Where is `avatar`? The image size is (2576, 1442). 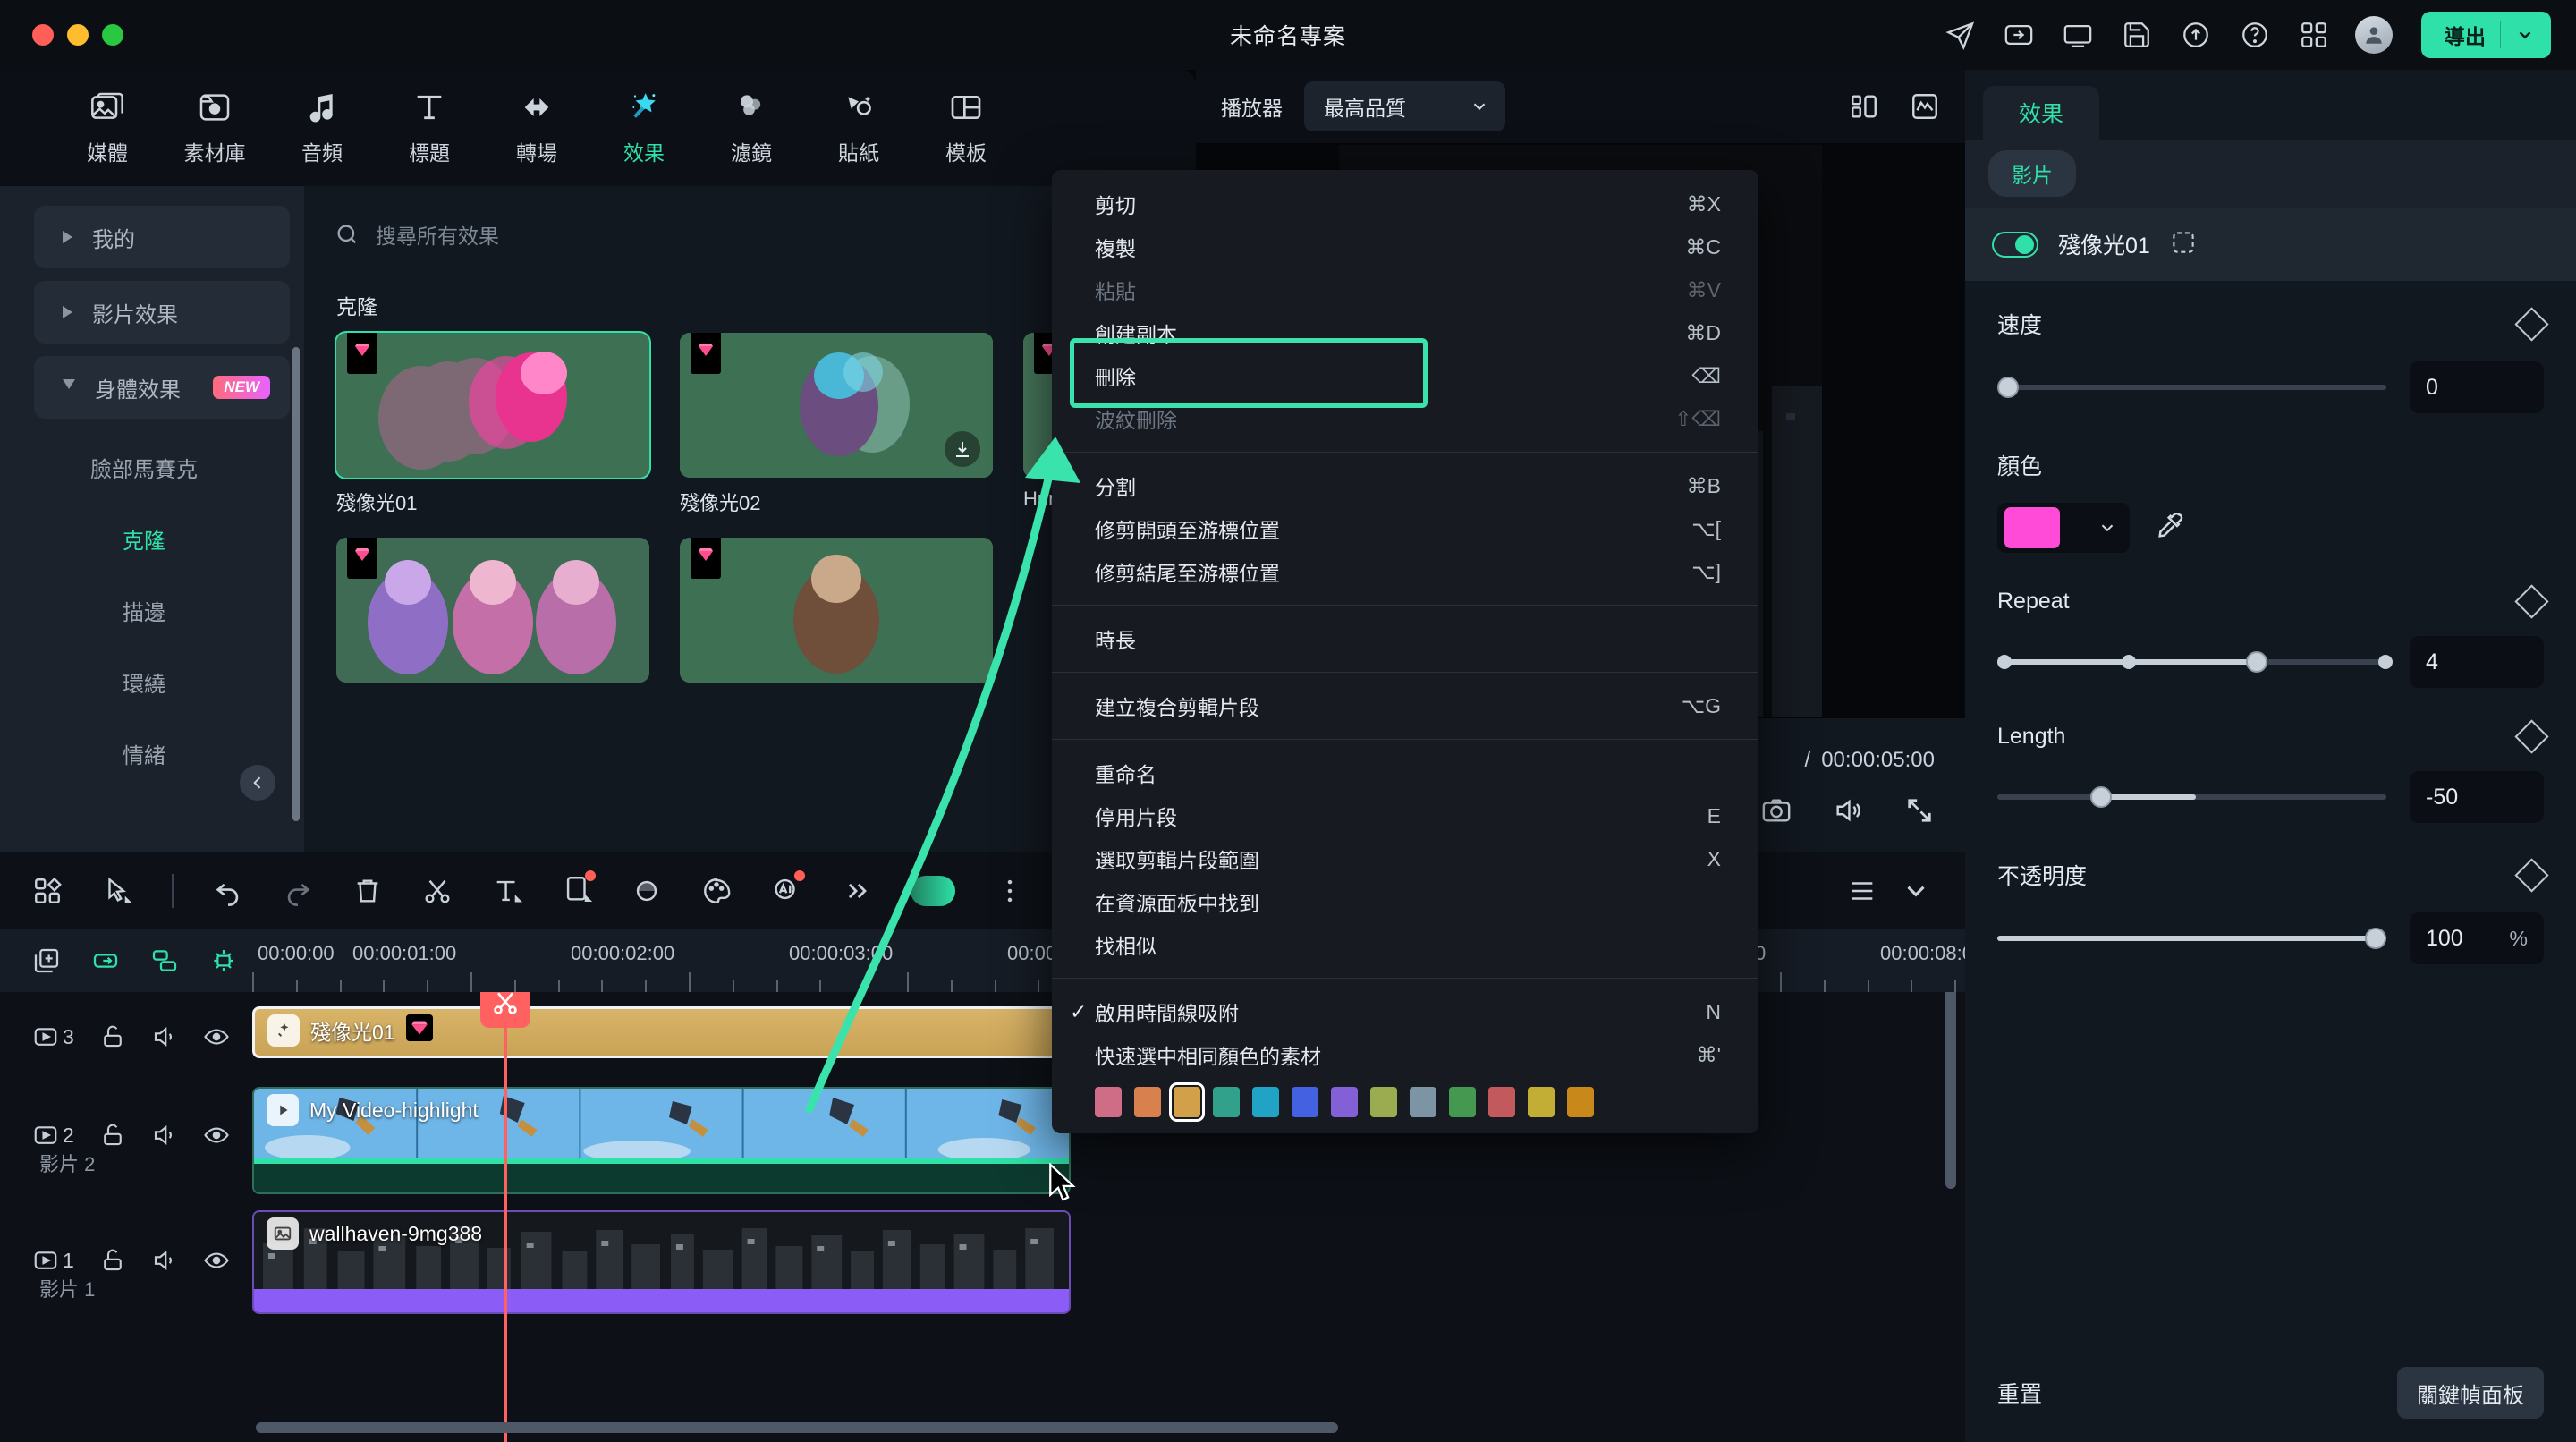 avatar is located at coordinates (2374, 35).